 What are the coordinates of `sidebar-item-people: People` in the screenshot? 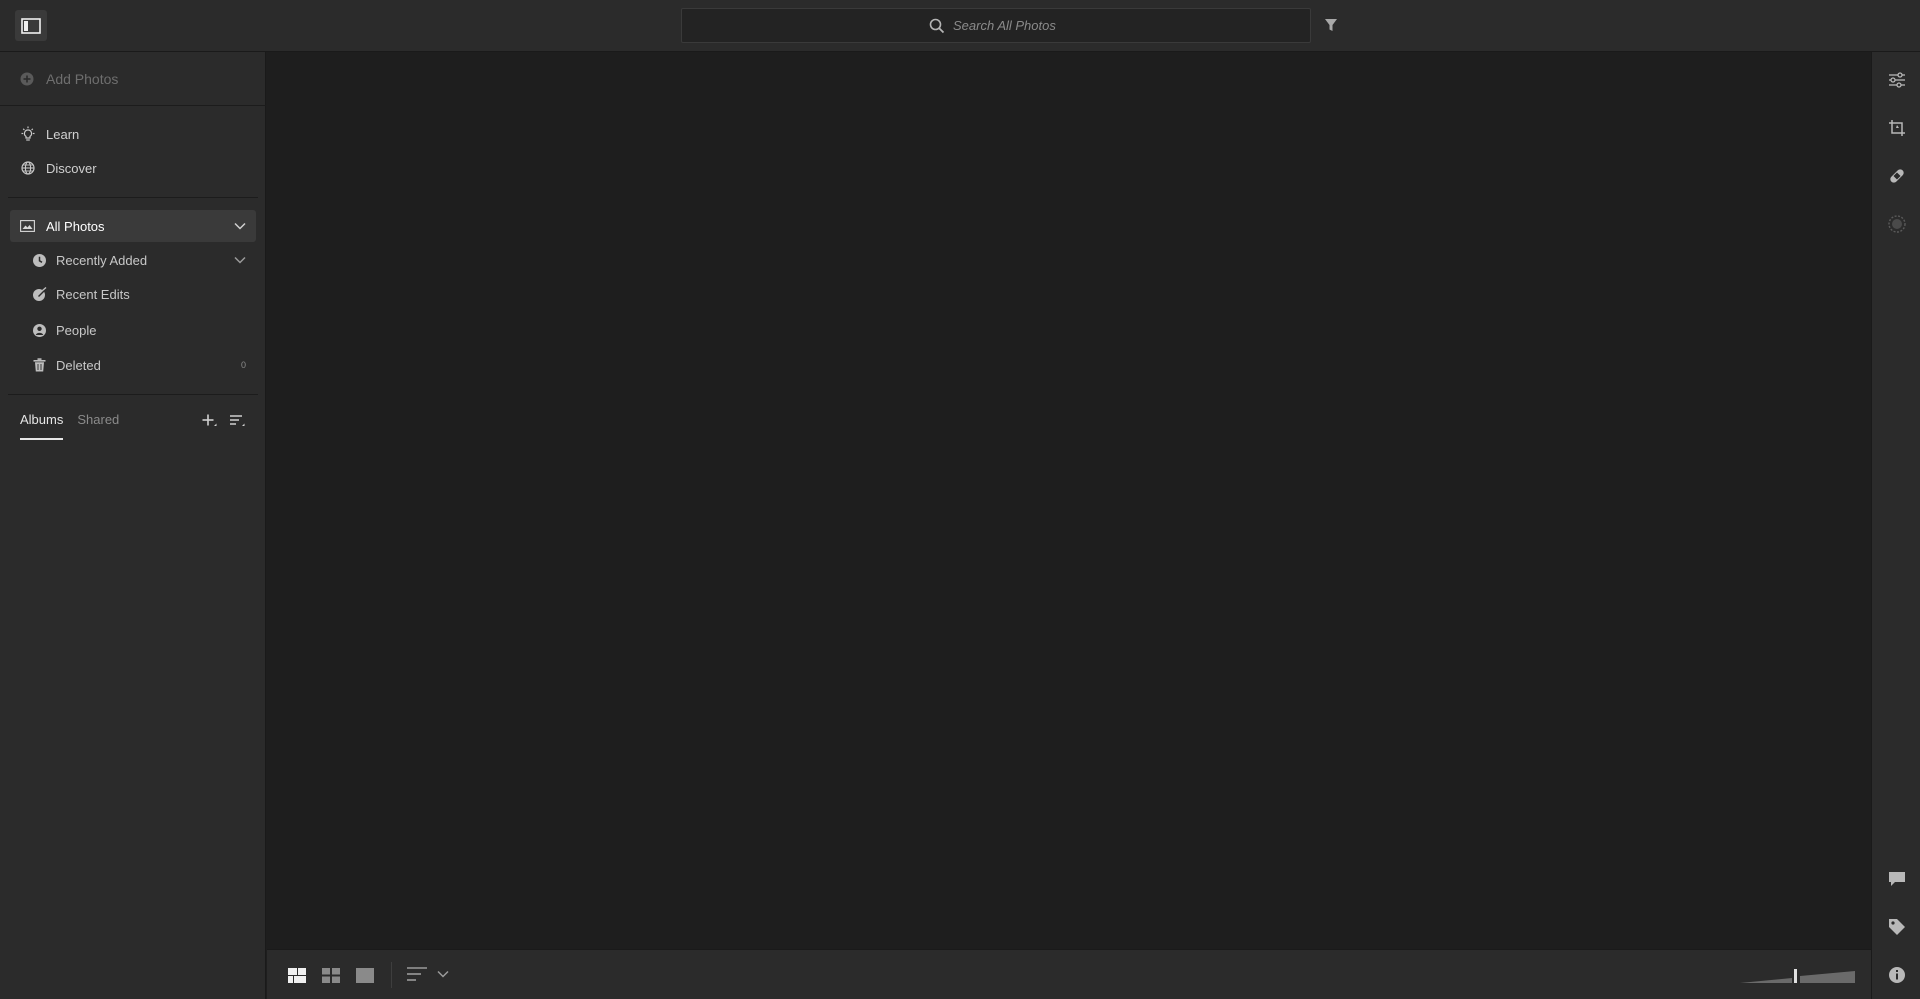 It's located at (133, 330).